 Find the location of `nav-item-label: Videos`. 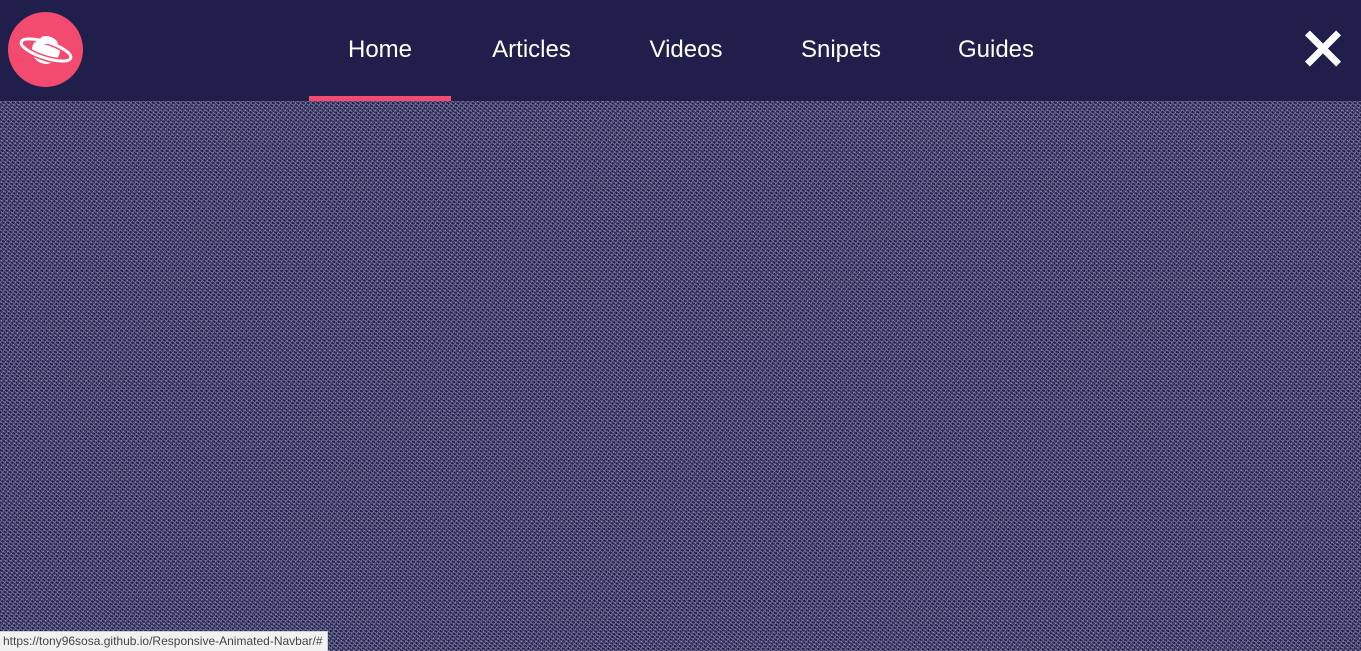

nav-item-label: Videos is located at coordinates (686, 49).